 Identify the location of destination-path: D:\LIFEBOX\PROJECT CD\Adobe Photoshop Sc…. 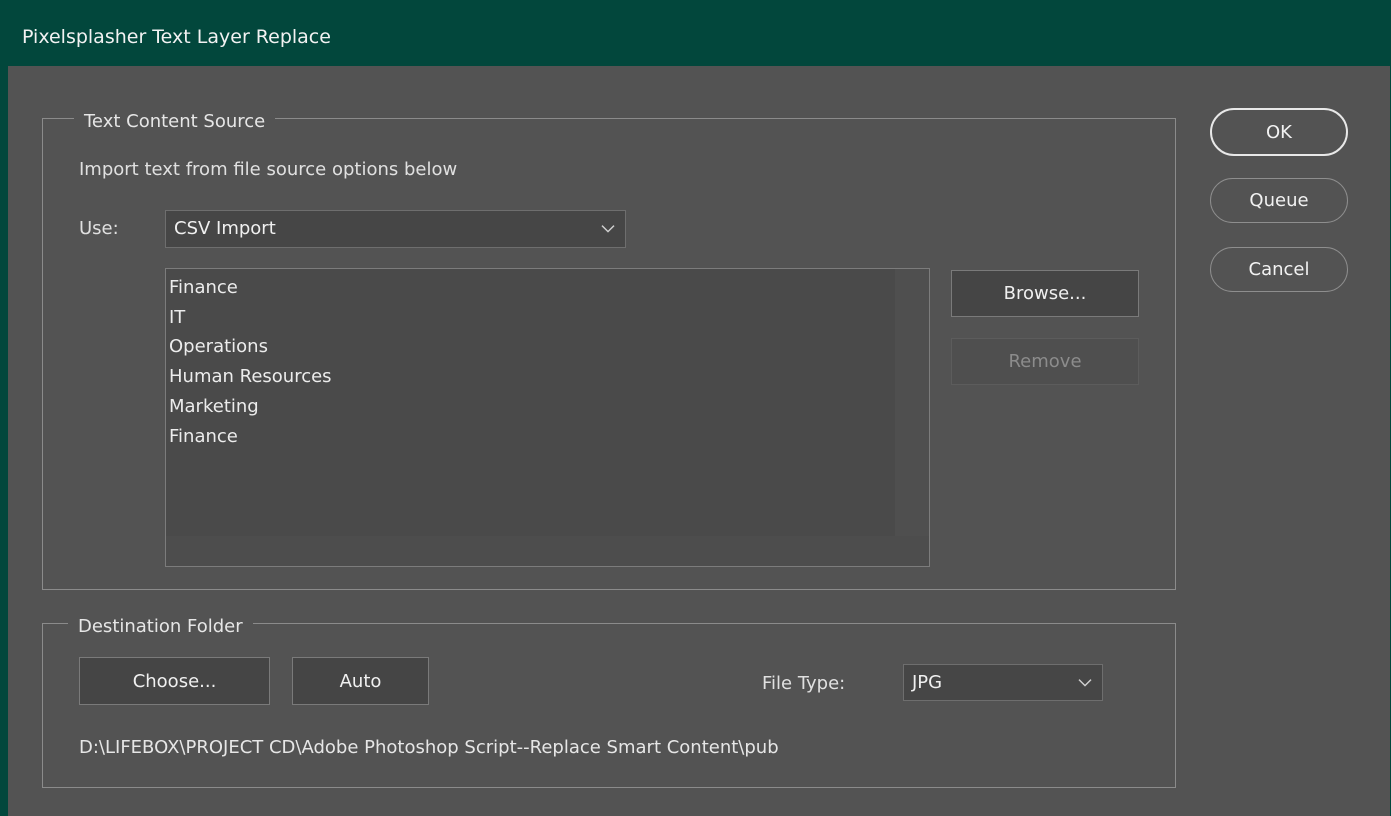
(429, 747).